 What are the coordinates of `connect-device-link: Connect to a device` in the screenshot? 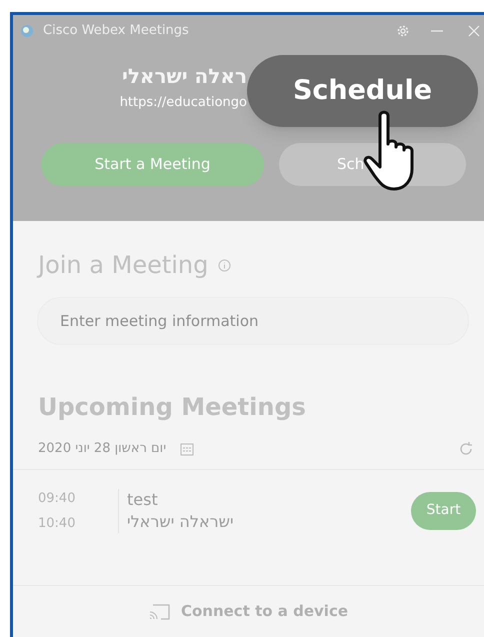 It's located at (264, 611).